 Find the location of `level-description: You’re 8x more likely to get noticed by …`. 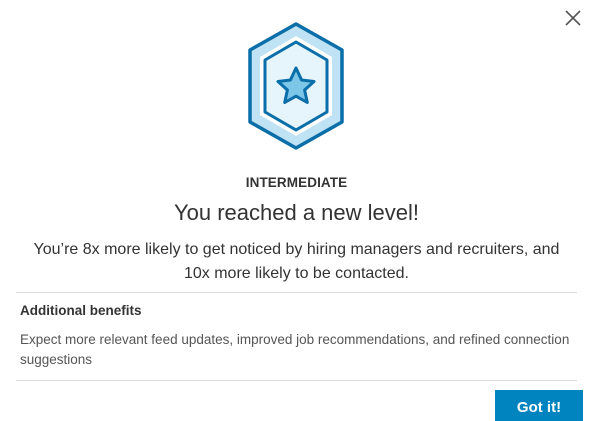

level-description: You’re 8x more likely to get noticed by … is located at coordinates (296, 261).